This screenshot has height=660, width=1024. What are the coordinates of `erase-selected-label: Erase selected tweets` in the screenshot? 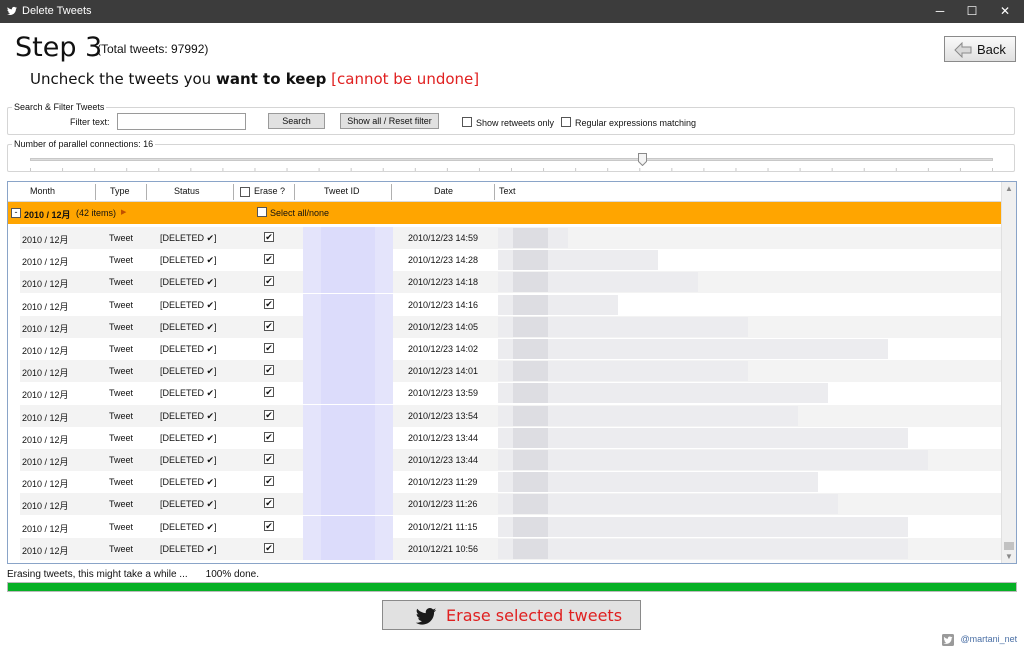 It's located at (534, 615).